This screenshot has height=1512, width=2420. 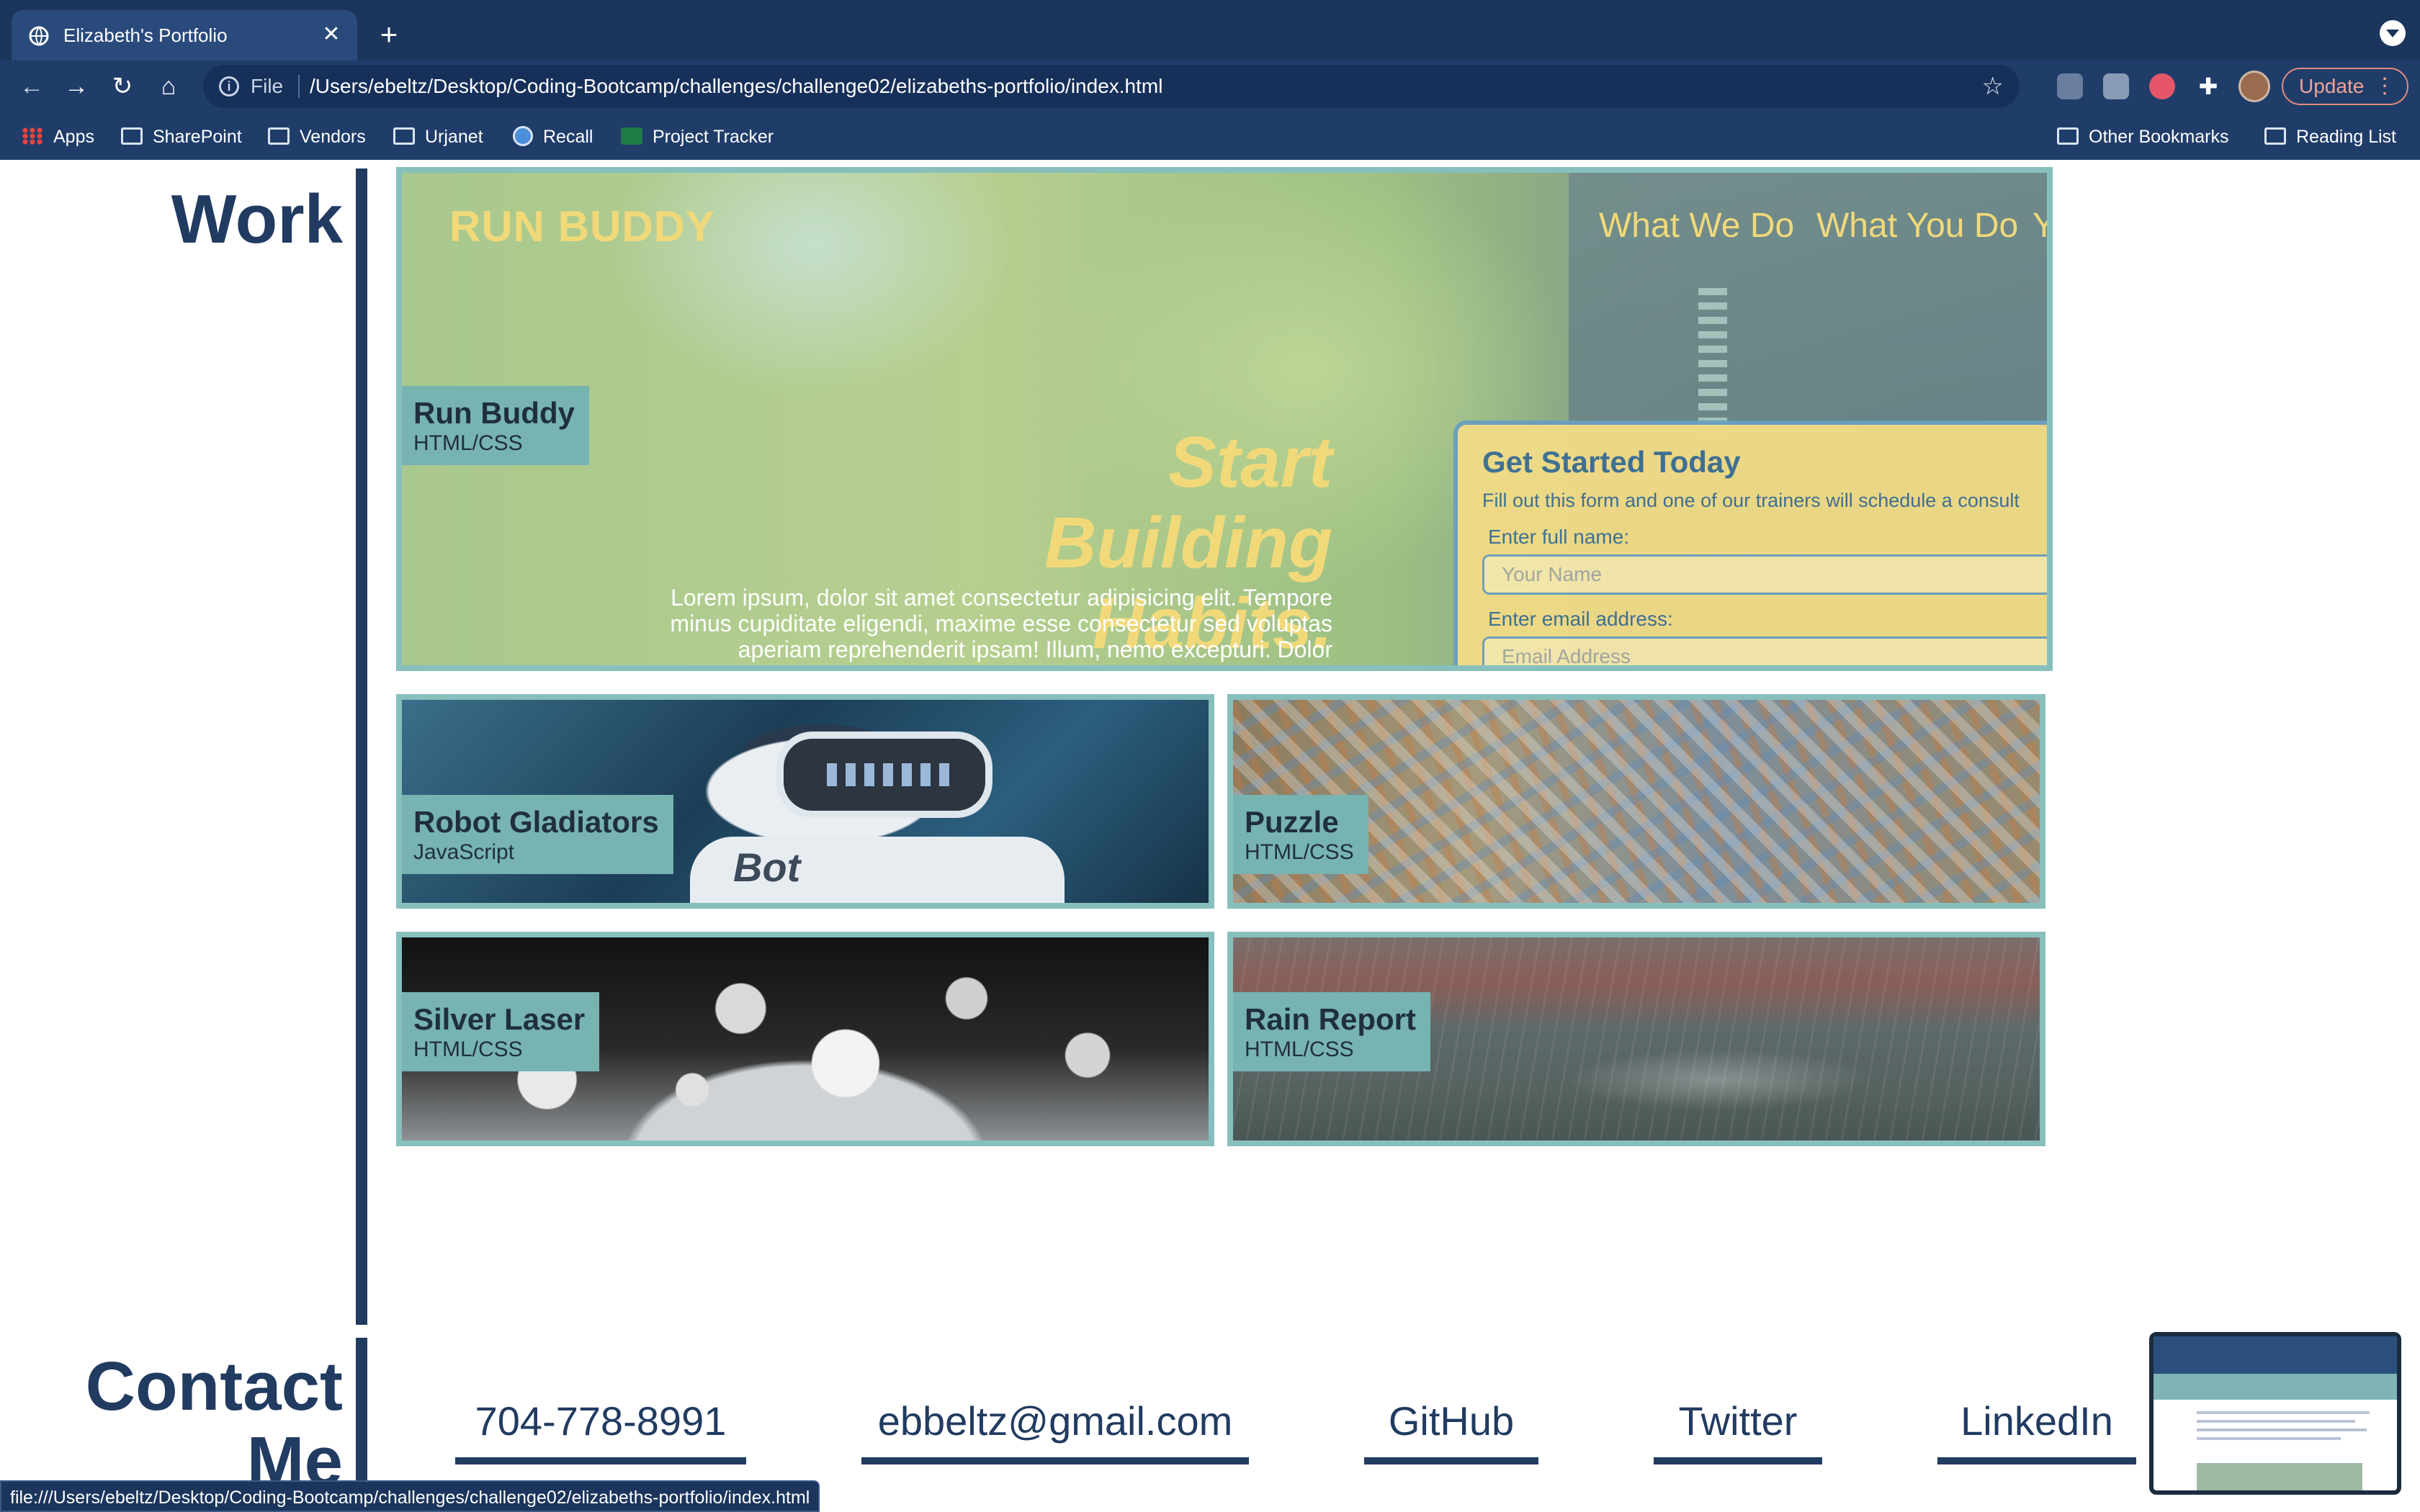 What do you see at coordinates (1636, 801) in the screenshot?
I see `project-card-puzzle: Puzzle HTML/CSS` at bounding box center [1636, 801].